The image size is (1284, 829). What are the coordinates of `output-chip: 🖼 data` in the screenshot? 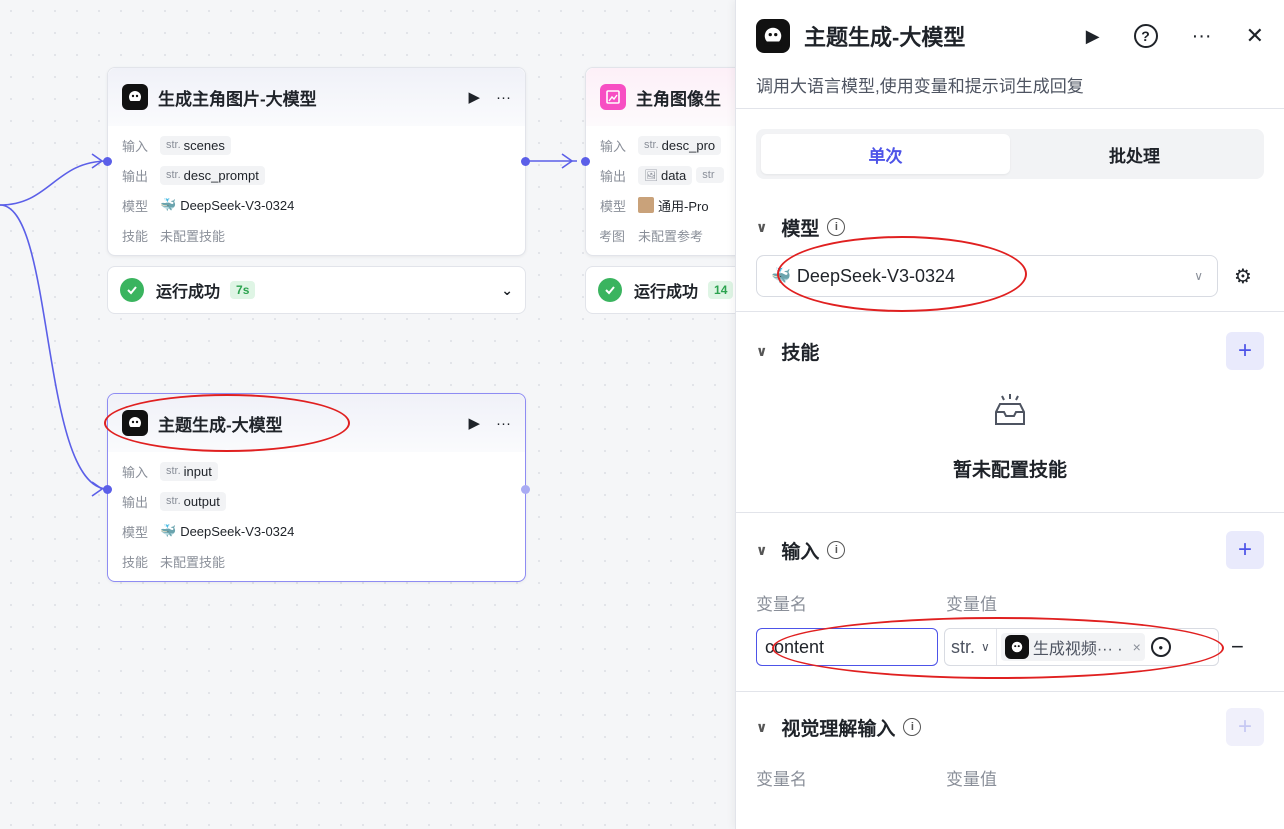 It's located at (665, 175).